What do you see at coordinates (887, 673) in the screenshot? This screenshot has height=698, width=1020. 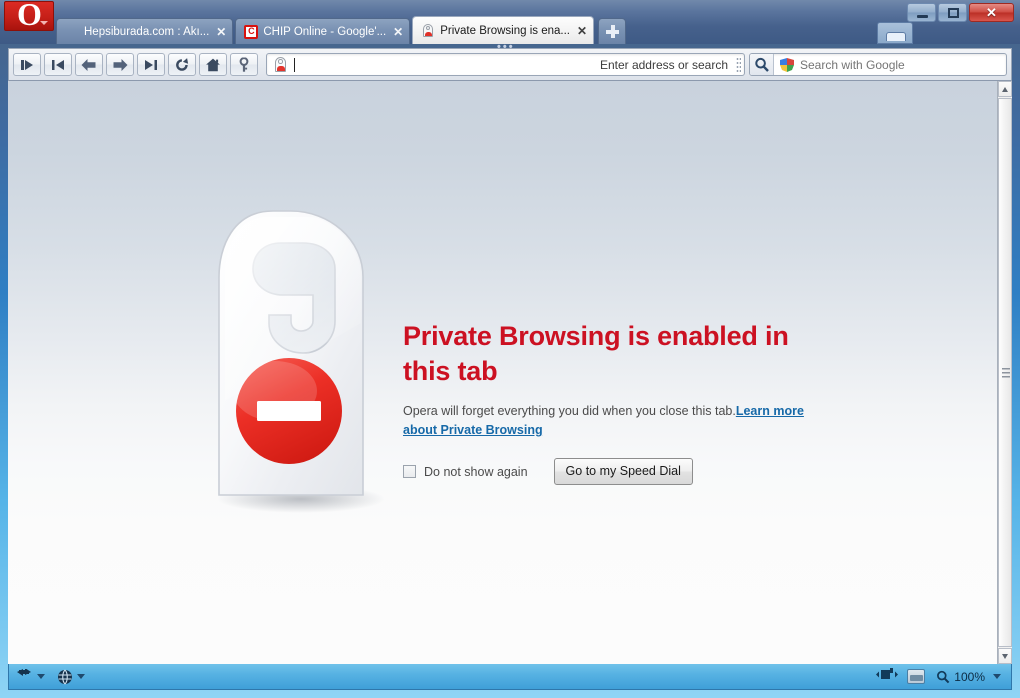 I see `content-blocker-icon` at bounding box center [887, 673].